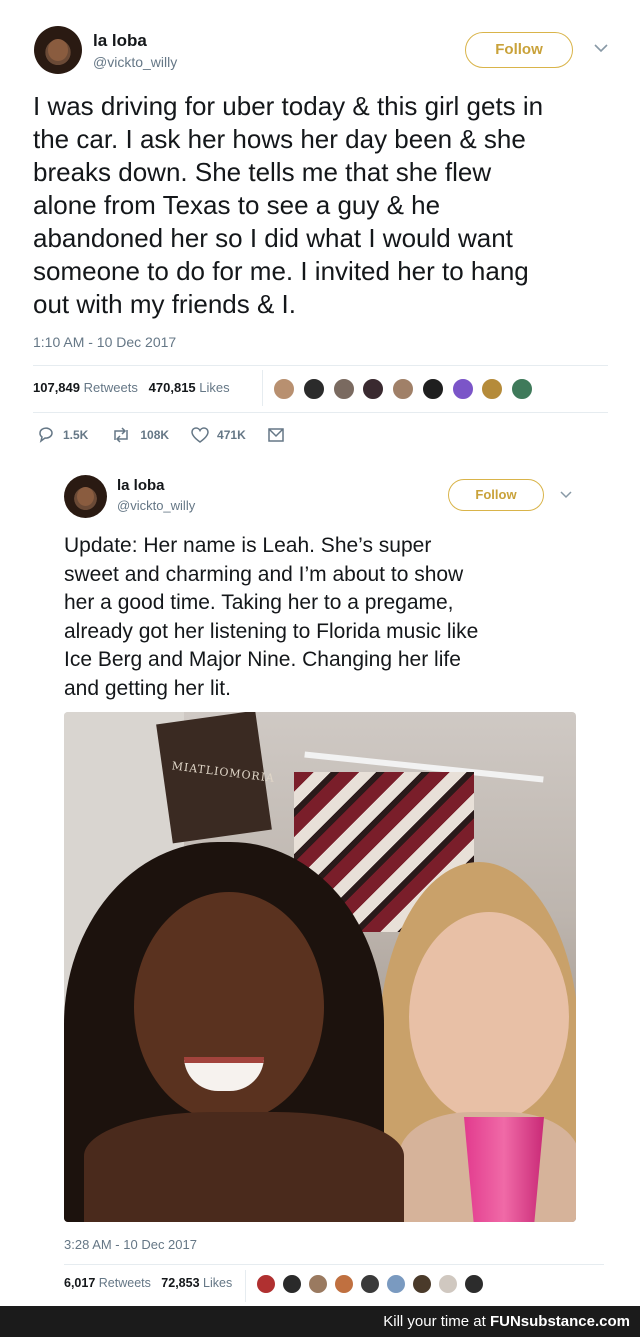 The width and height of the screenshot is (640, 1337). I want to click on site-brand: FUNsubstance.com, so click(559, 1321).